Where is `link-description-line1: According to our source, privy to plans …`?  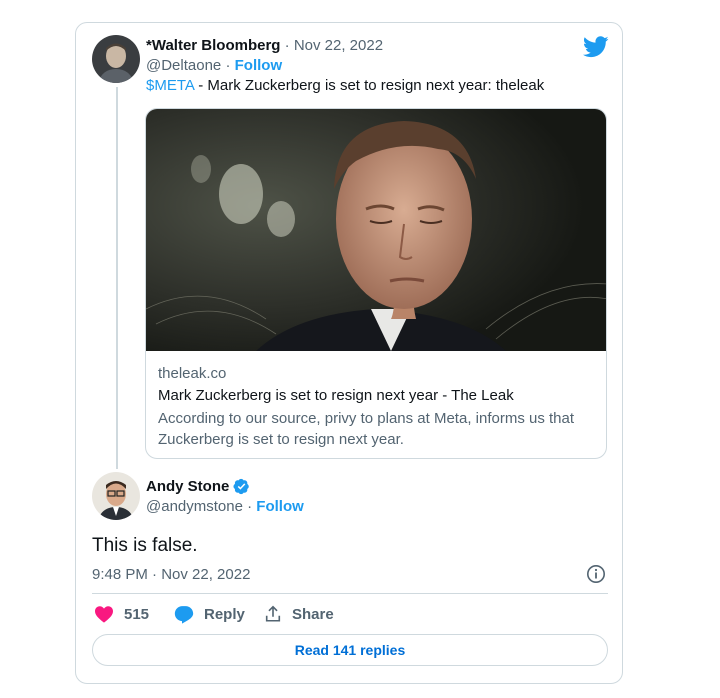
link-description-line1: According to our source, privy to plans … is located at coordinates (366, 418).